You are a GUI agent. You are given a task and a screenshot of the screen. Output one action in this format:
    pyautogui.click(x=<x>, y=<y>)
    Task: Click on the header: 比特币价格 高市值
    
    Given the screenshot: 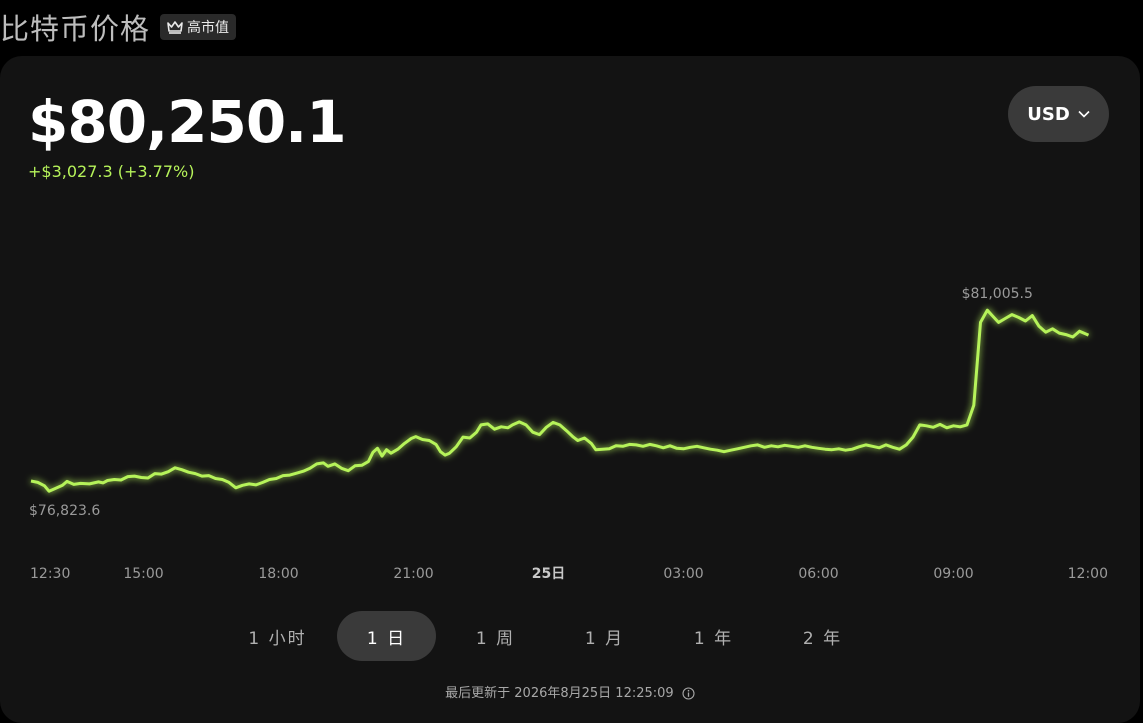 What is the action you would take?
    pyautogui.click(x=118, y=27)
    